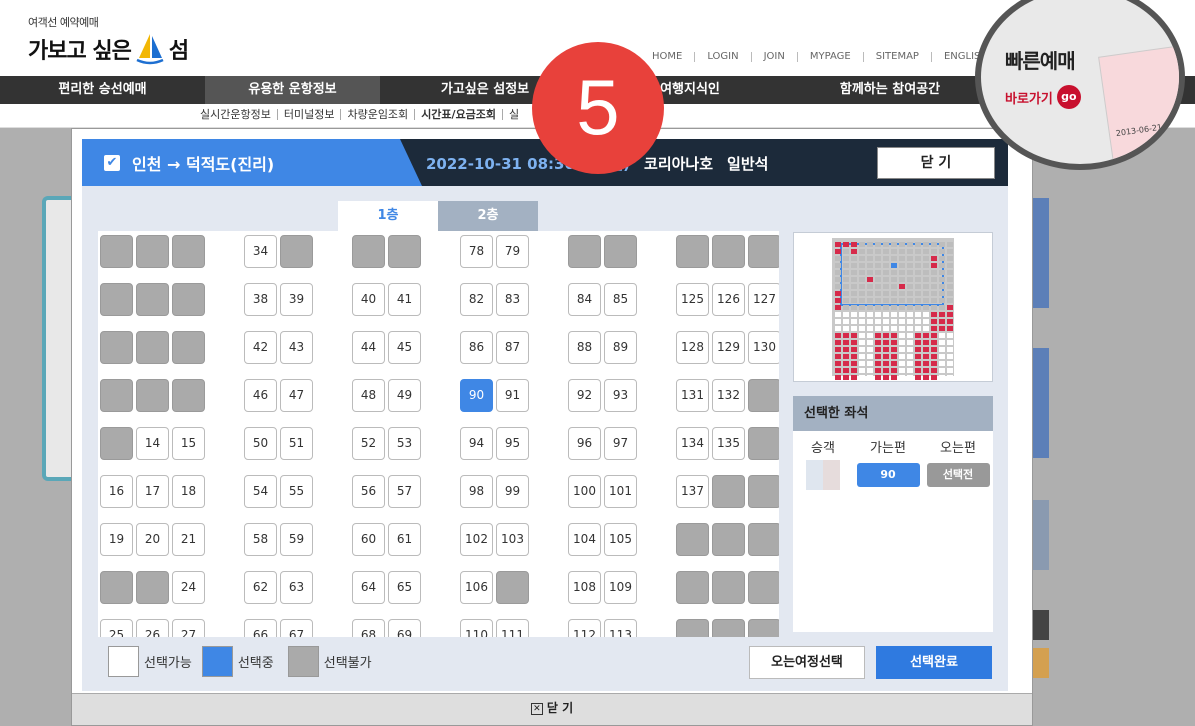 The height and width of the screenshot is (726, 1195). What do you see at coordinates (296, 539) in the screenshot?
I see `seat-59: 59` at bounding box center [296, 539].